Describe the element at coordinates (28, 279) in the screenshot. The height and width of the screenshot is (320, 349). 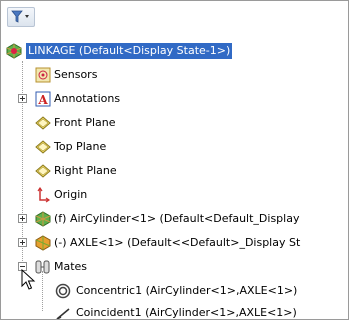
I see `mouse-cursor-icon` at that location.